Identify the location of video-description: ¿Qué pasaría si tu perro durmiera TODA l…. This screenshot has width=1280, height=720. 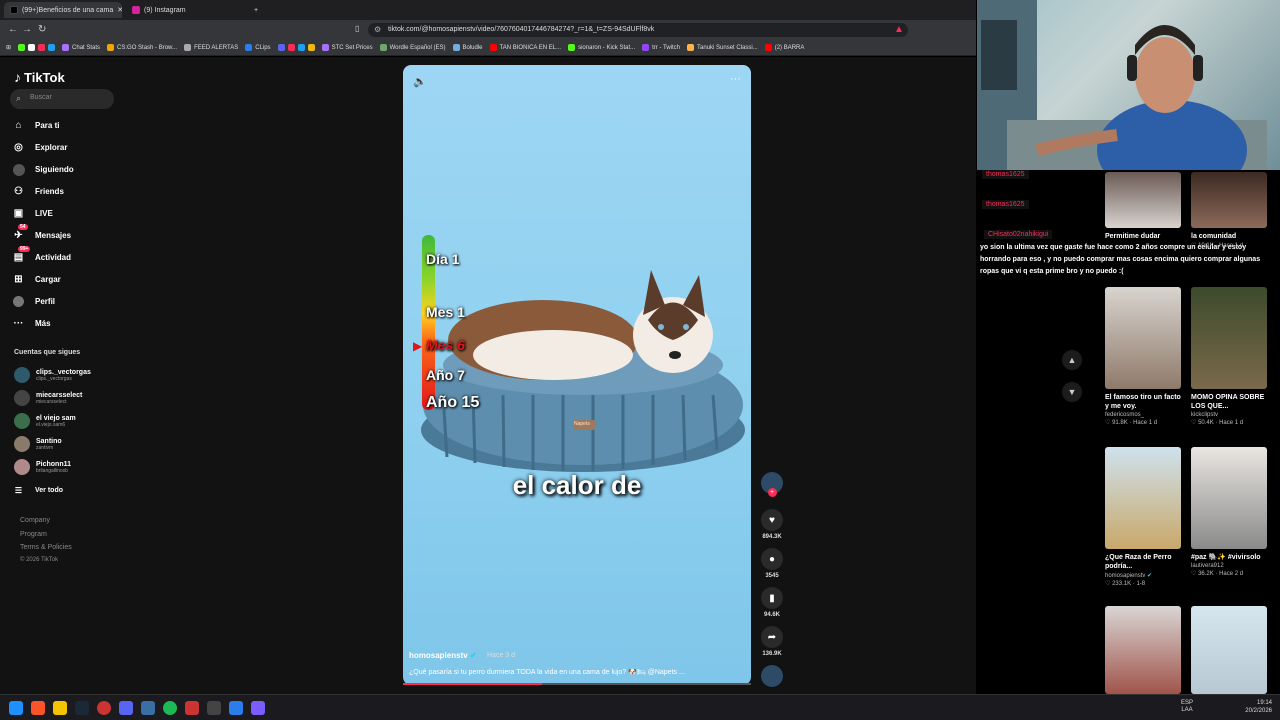
(574, 672).